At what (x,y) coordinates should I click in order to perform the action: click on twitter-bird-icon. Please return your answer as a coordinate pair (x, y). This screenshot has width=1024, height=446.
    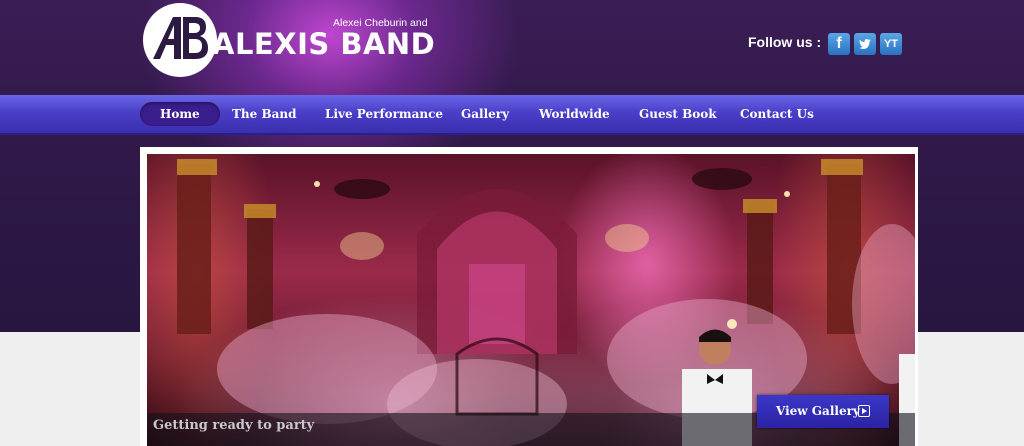
    Looking at the image, I should click on (865, 44).